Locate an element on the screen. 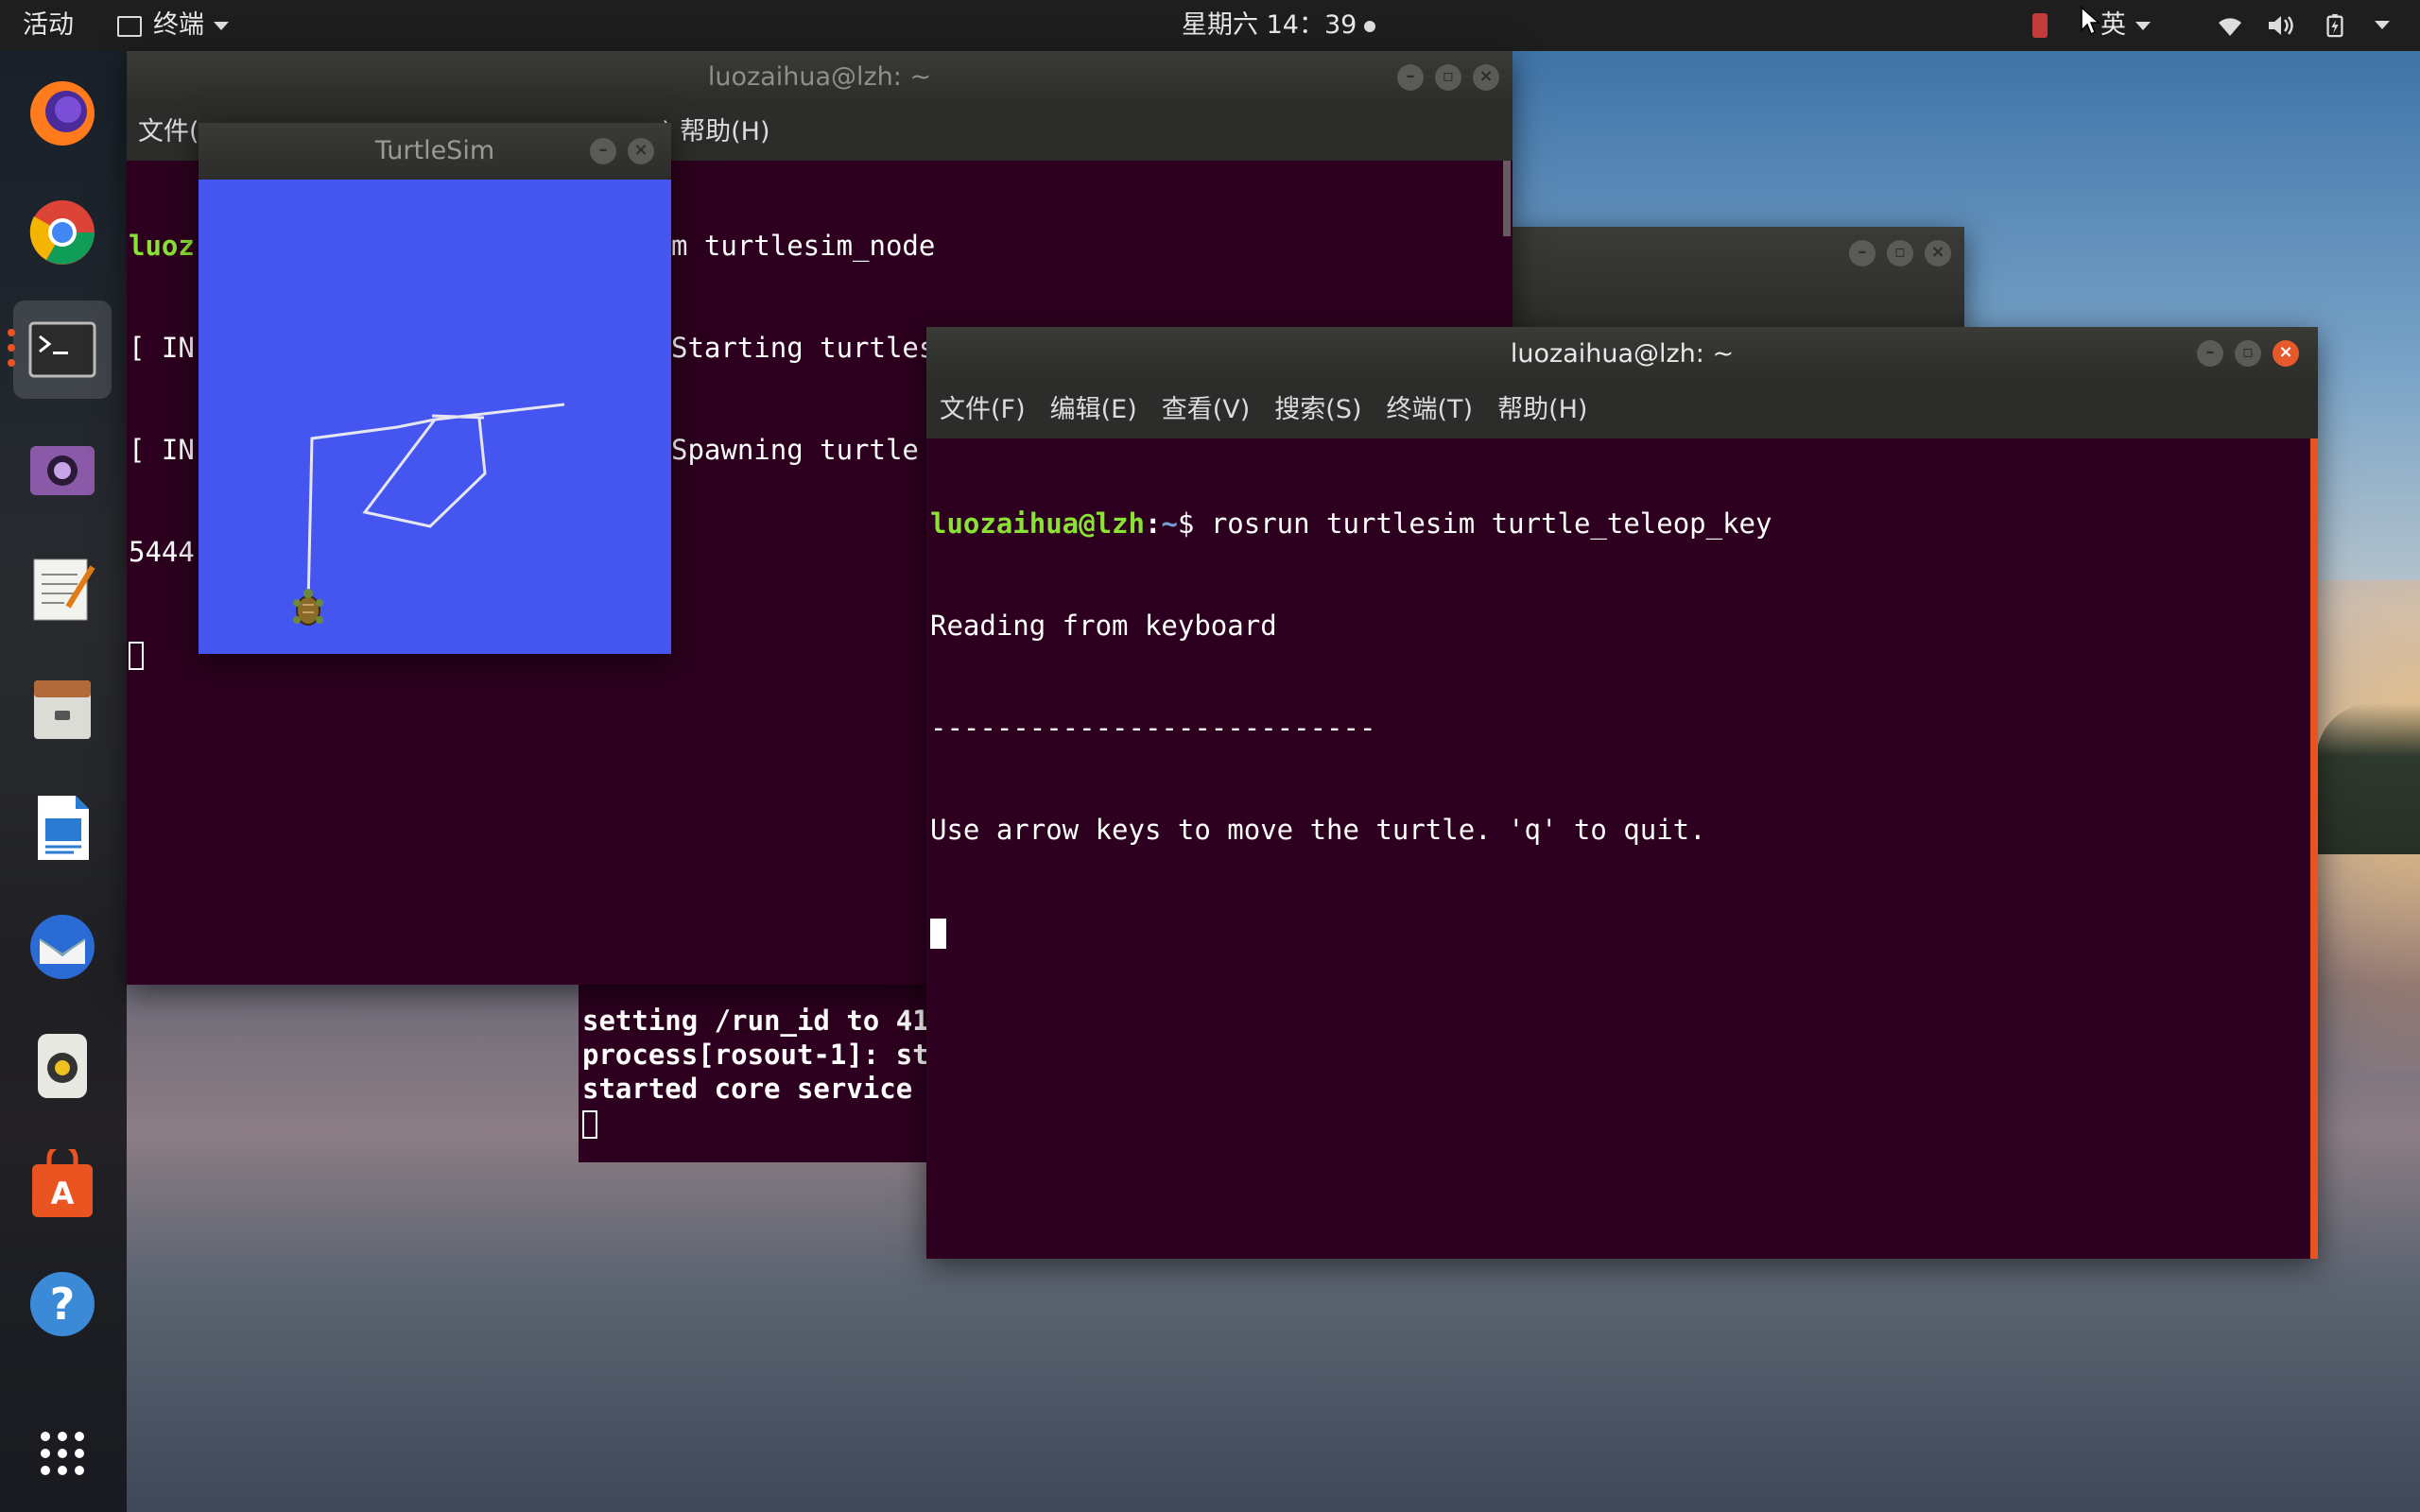 Image resolution: width=2420 pixels, height=1512 pixels. turtlesim-canvas is located at coordinates (435, 417).